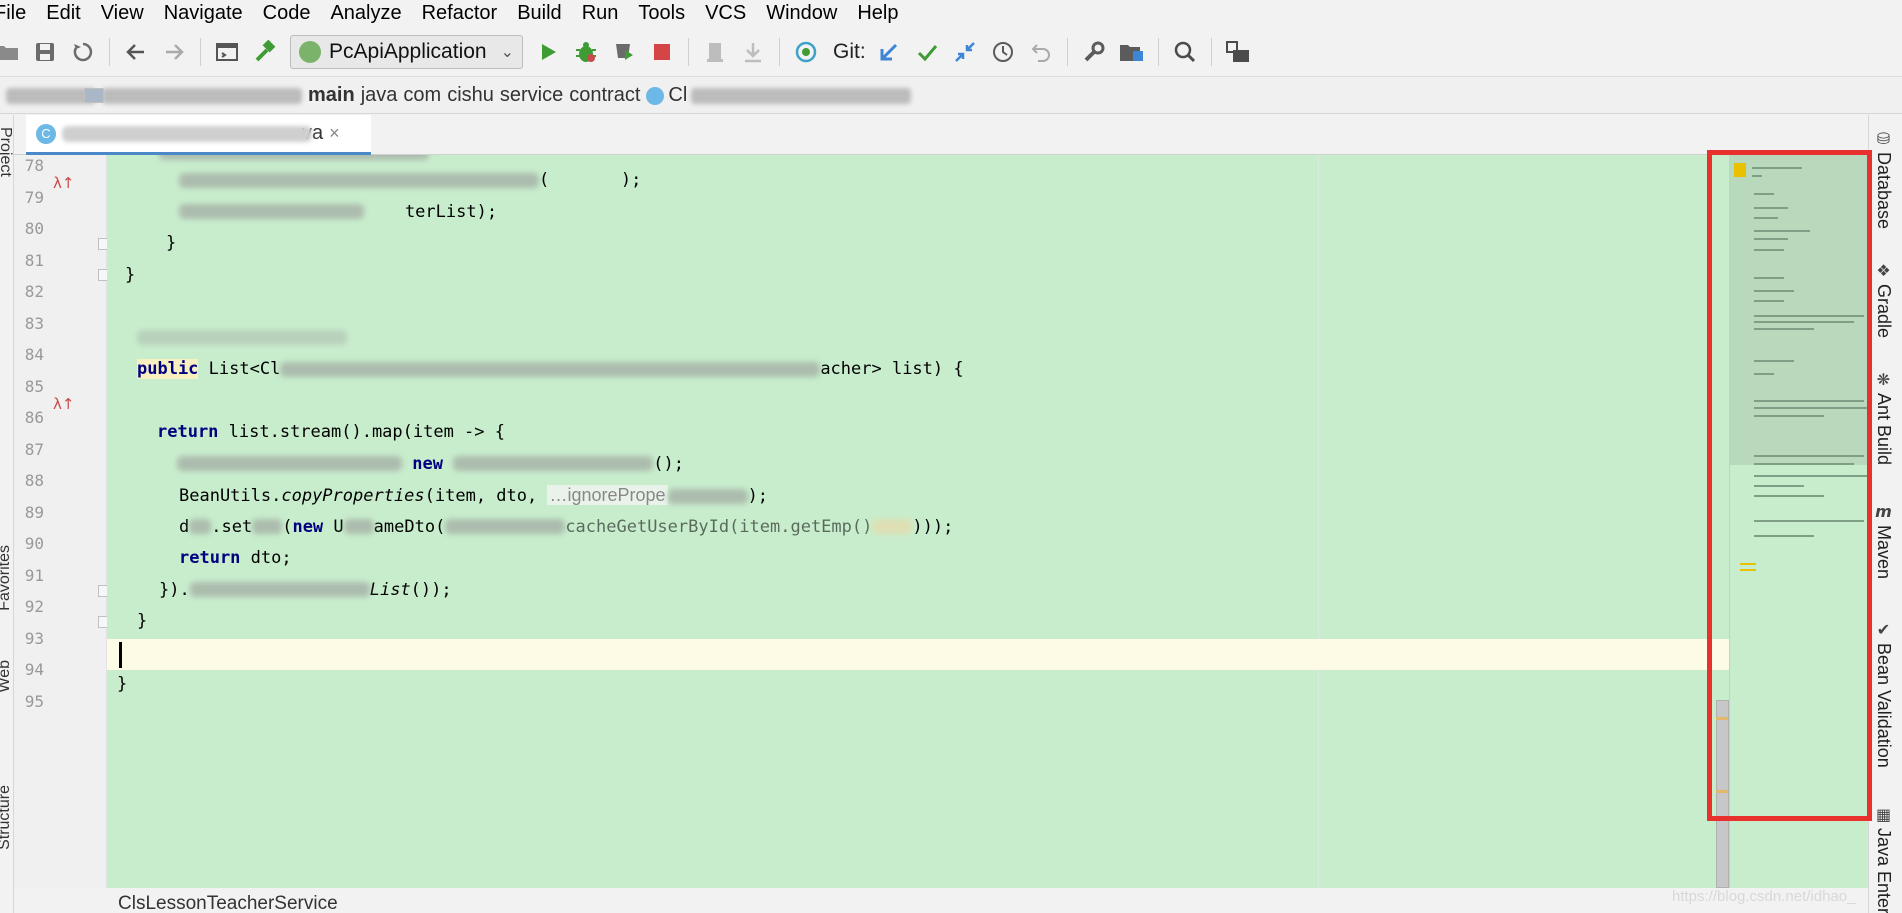  I want to click on tool-window-project: Project, so click(7, 152).